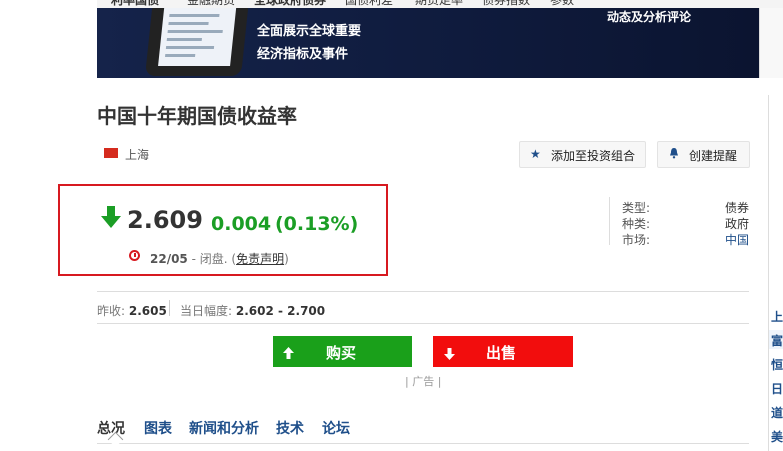 The width and height of the screenshot is (783, 451). What do you see at coordinates (214, 259) in the screenshot?
I see `status-text: - 闭盘. (` at bounding box center [214, 259].